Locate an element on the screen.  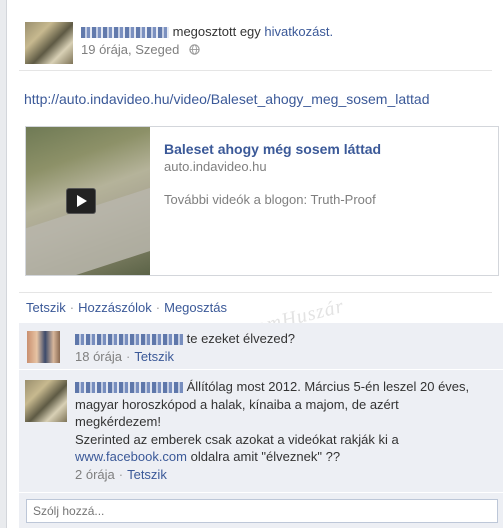
action-text: megosztott egy is located at coordinates (216, 31).